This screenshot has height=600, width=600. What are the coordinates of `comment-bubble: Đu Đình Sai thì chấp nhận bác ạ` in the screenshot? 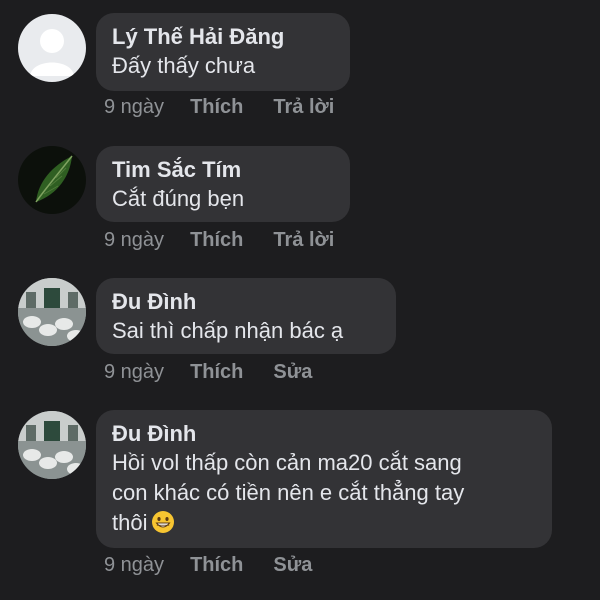 It's located at (246, 316).